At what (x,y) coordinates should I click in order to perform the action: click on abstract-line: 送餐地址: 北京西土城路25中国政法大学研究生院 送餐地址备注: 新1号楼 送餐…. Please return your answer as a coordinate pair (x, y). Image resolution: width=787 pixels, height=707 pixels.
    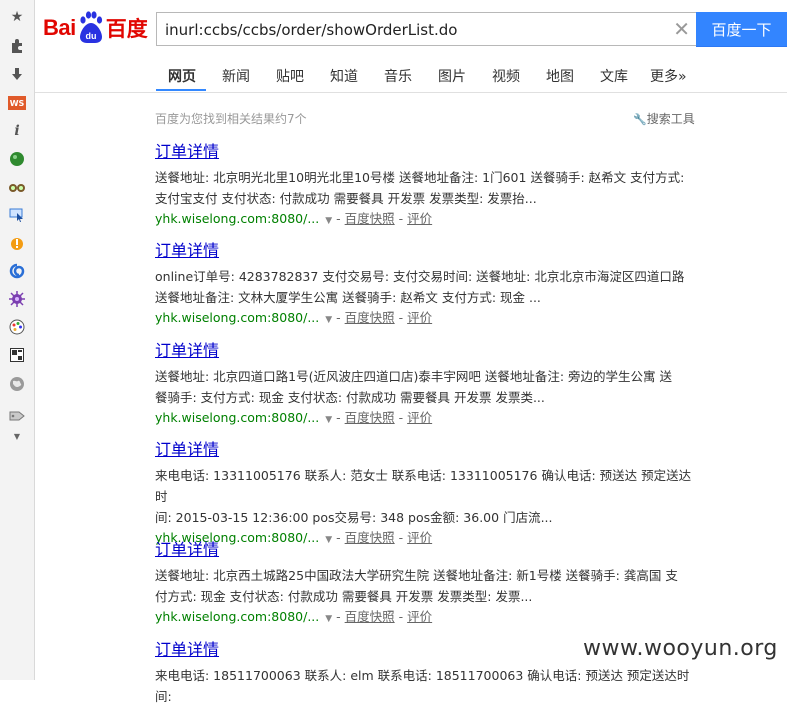
    Looking at the image, I should click on (416, 575).